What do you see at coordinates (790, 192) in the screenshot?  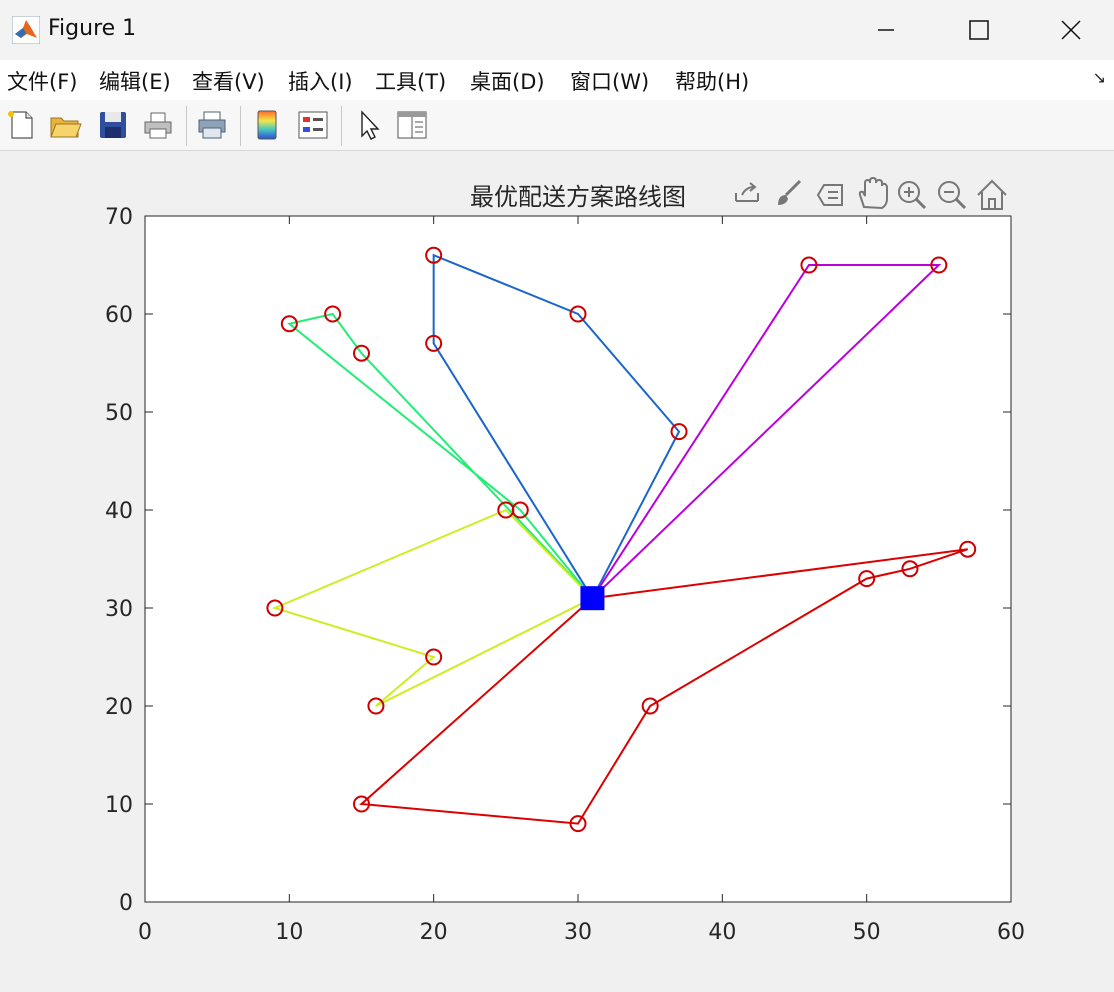 I see `brush-icon` at bounding box center [790, 192].